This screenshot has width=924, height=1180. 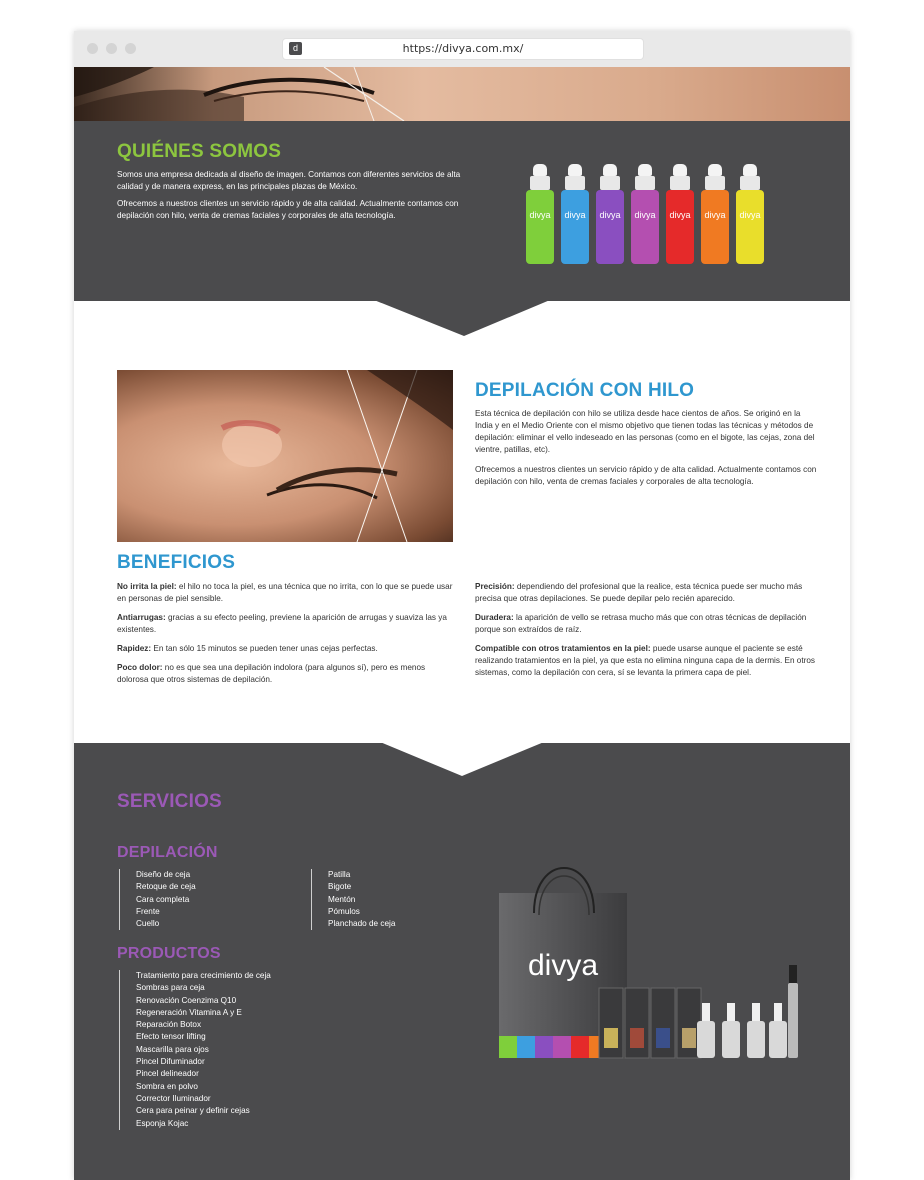 I want to click on benefit-term: Duradera:, so click(x=494, y=617).